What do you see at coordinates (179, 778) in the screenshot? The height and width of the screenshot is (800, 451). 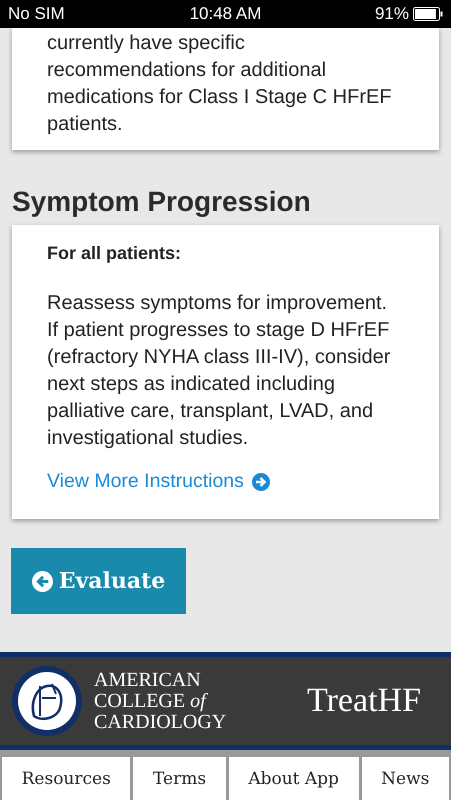 I see `nav-tab: Terms` at bounding box center [179, 778].